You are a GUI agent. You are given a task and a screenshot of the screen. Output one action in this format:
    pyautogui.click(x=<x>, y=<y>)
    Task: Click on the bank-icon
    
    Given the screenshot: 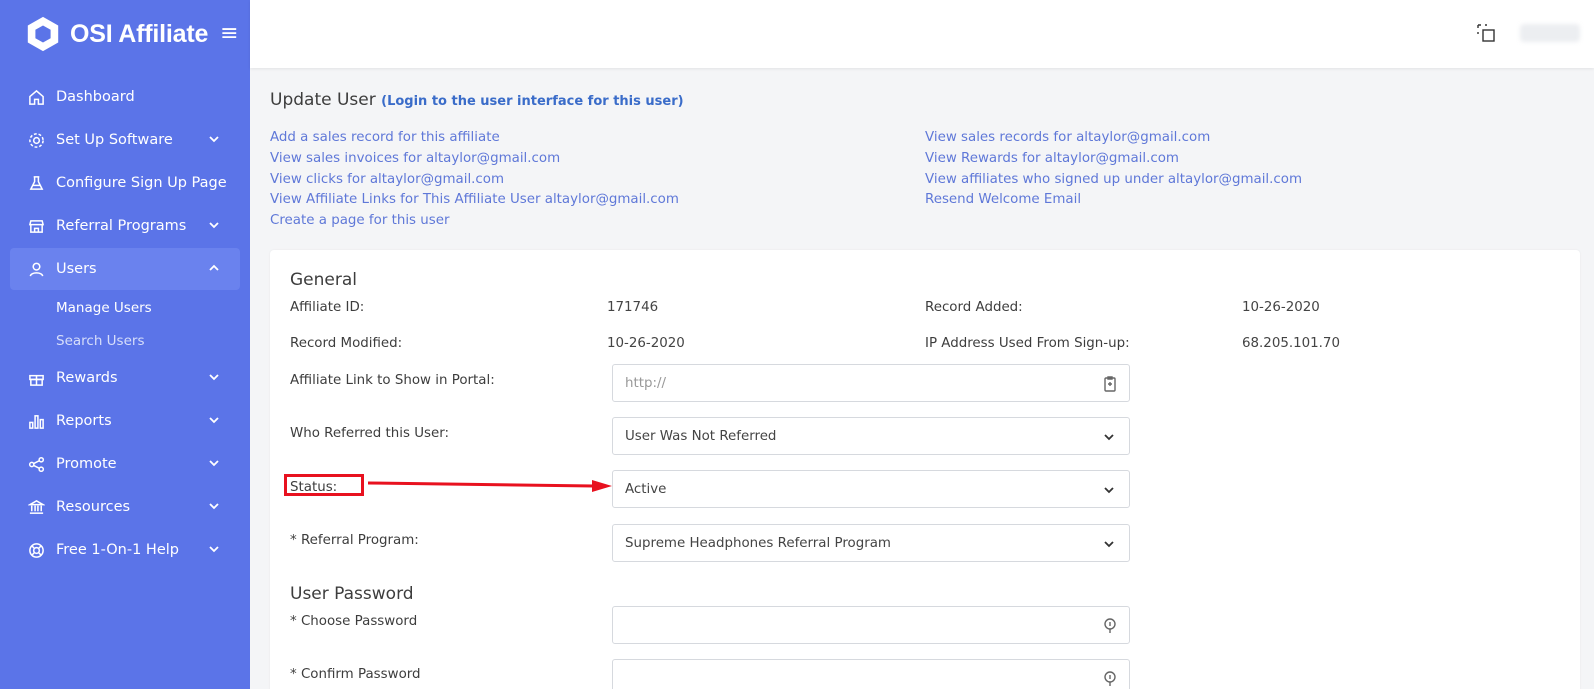 What is the action you would take?
    pyautogui.click(x=36, y=507)
    